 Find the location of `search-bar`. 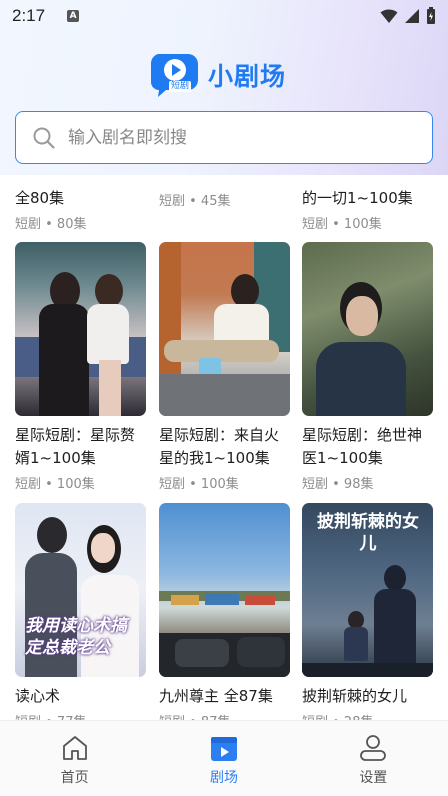

search-bar is located at coordinates (224, 137).